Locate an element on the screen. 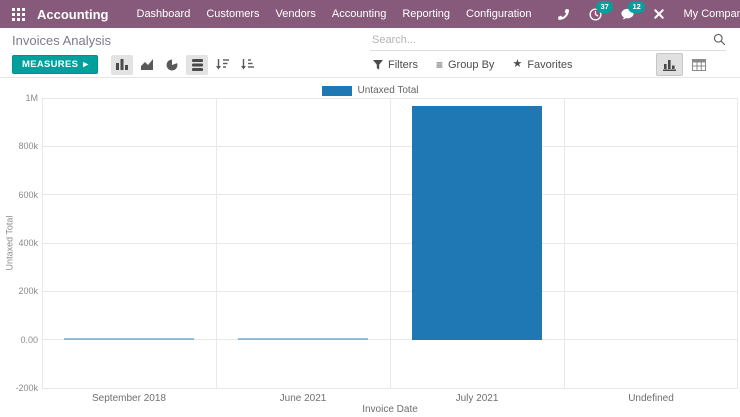 Image resolution: width=740 pixels, height=417 pixels. favorites-button: ★ Favorites is located at coordinates (542, 65).